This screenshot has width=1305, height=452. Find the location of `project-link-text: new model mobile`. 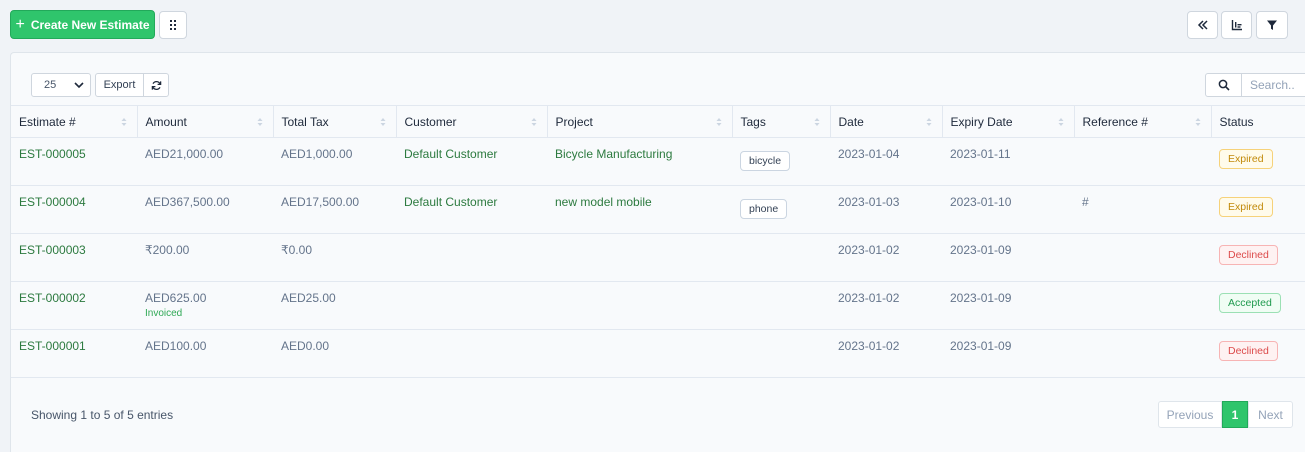

project-link-text: new model mobile is located at coordinates (603, 202).